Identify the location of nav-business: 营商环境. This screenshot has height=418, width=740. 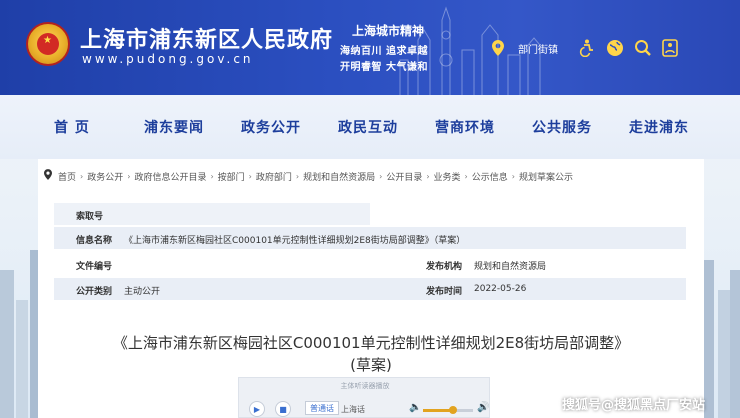
(465, 127).